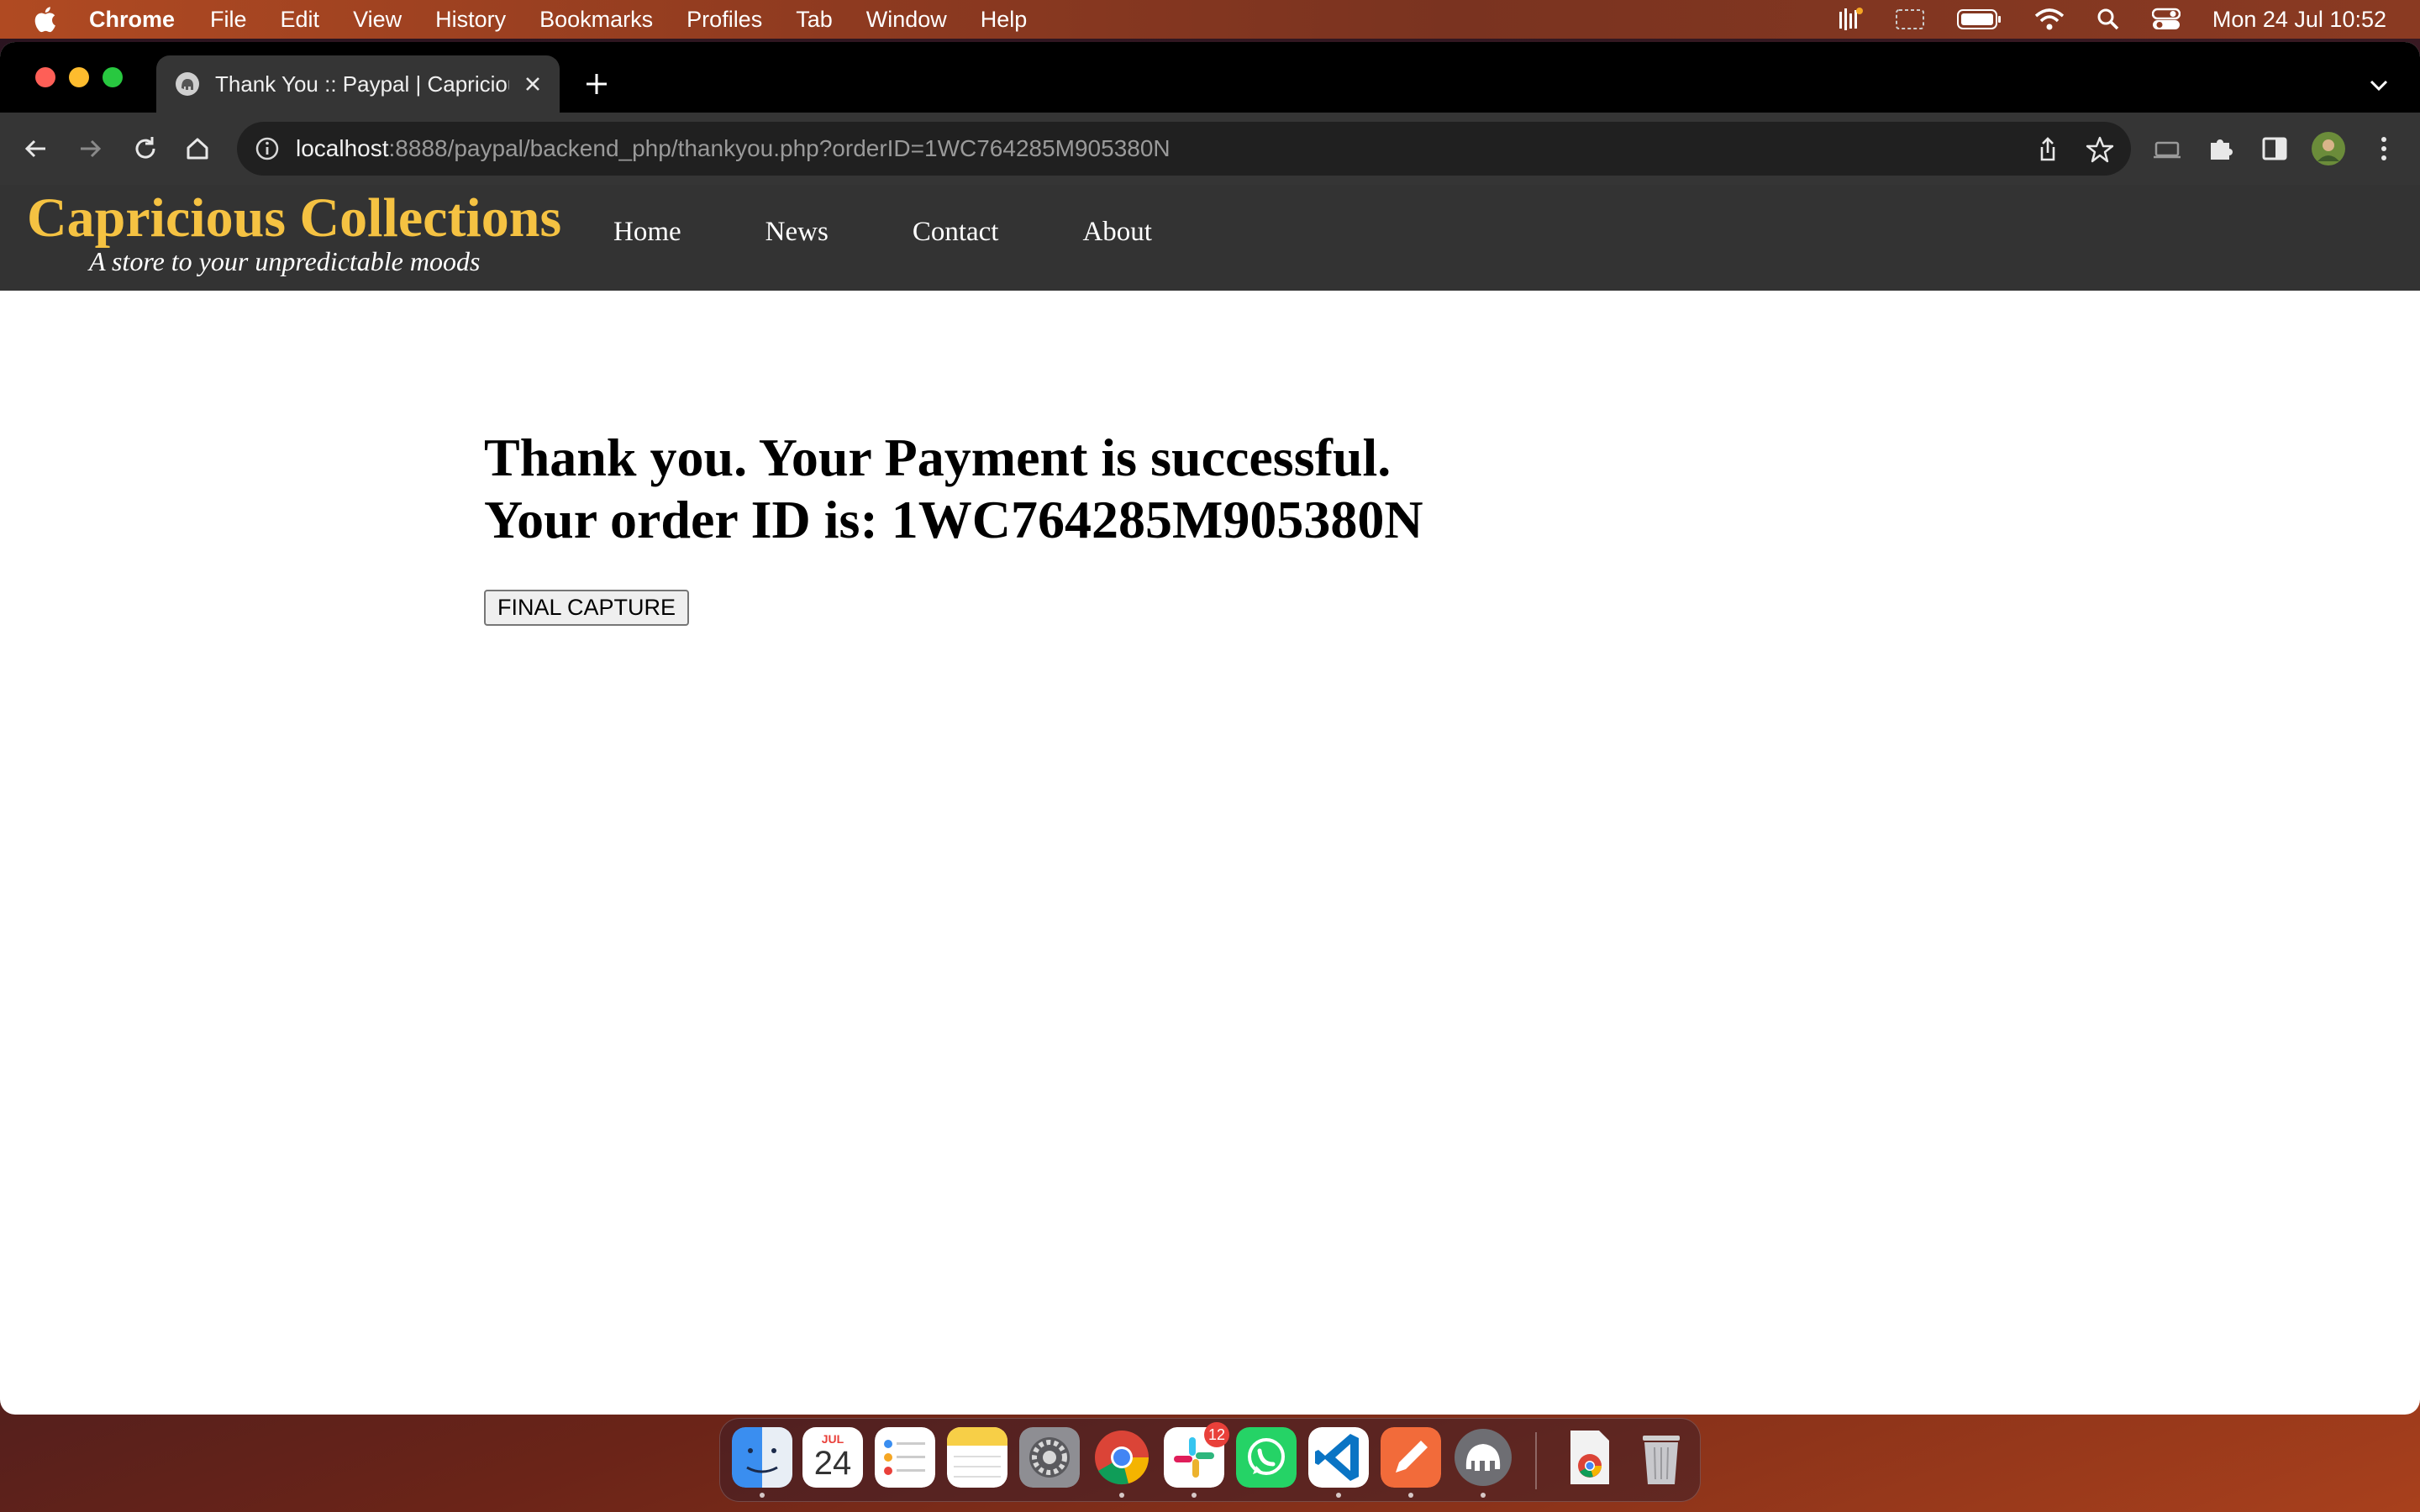 Image resolution: width=2420 pixels, height=1512 pixels. I want to click on extensions-puzzle-icon, so click(2220, 148).